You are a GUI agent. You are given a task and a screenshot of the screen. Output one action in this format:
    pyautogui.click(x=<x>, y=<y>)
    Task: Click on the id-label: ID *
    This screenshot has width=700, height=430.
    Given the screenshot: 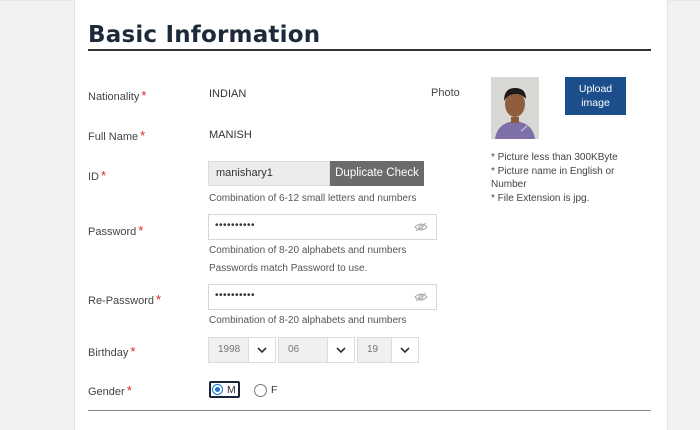 What is the action you would take?
    pyautogui.click(x=97, y=175)
    